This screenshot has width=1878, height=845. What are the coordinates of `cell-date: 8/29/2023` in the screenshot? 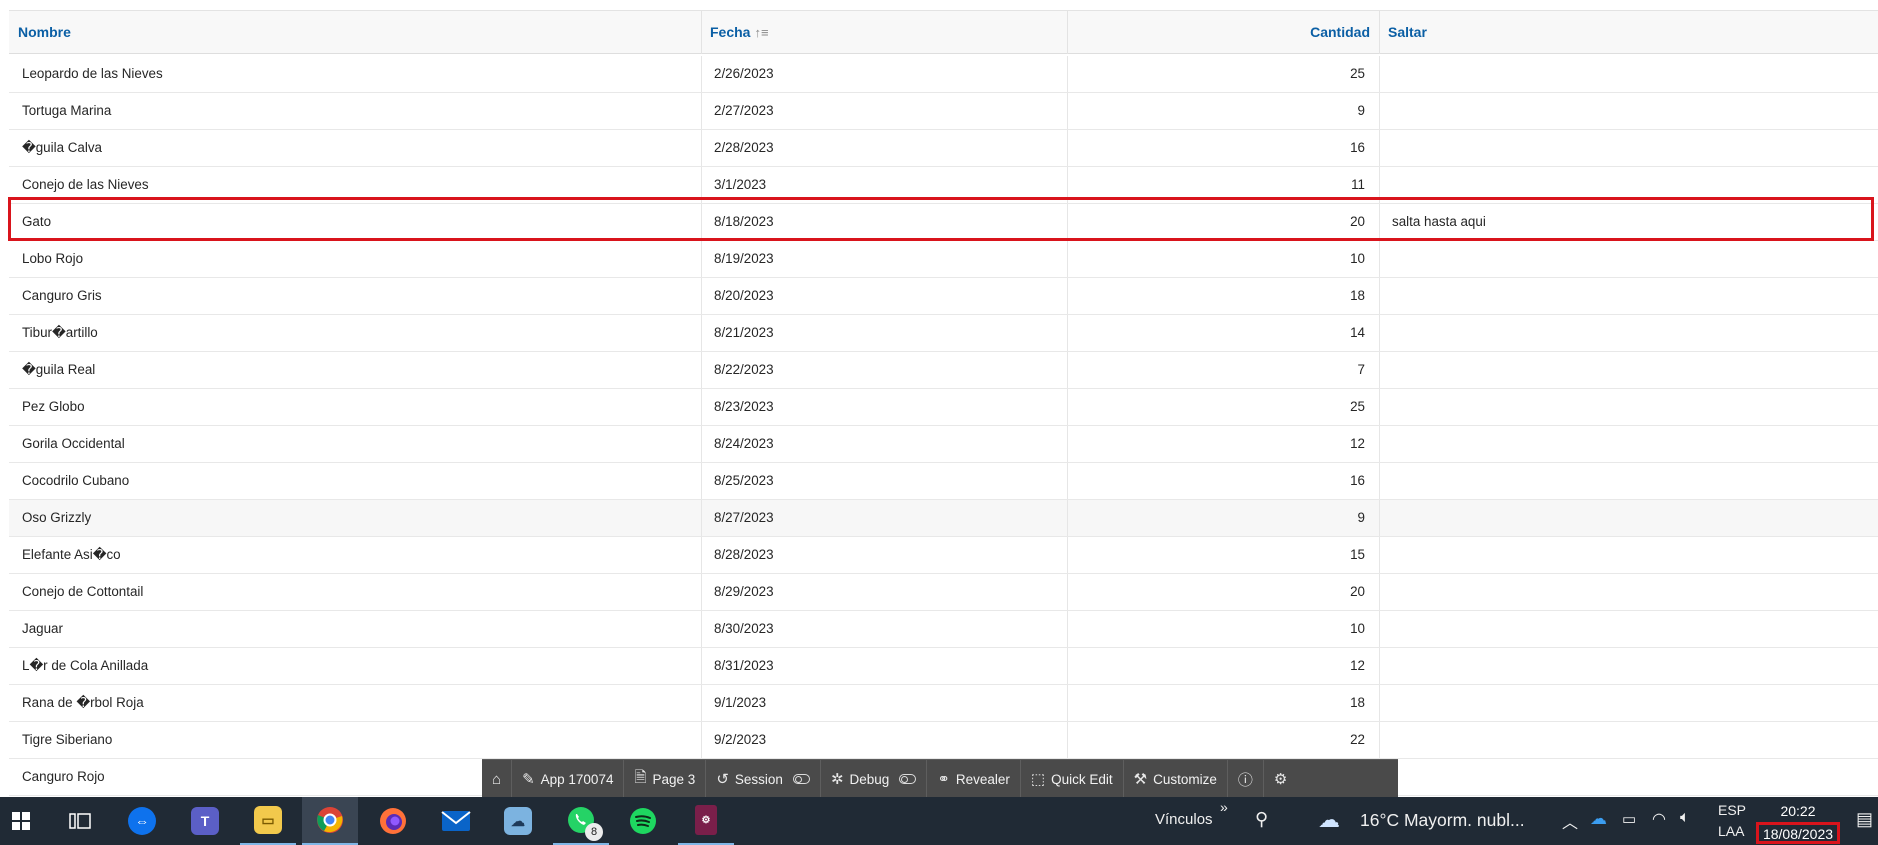 It's located at (744, 591).